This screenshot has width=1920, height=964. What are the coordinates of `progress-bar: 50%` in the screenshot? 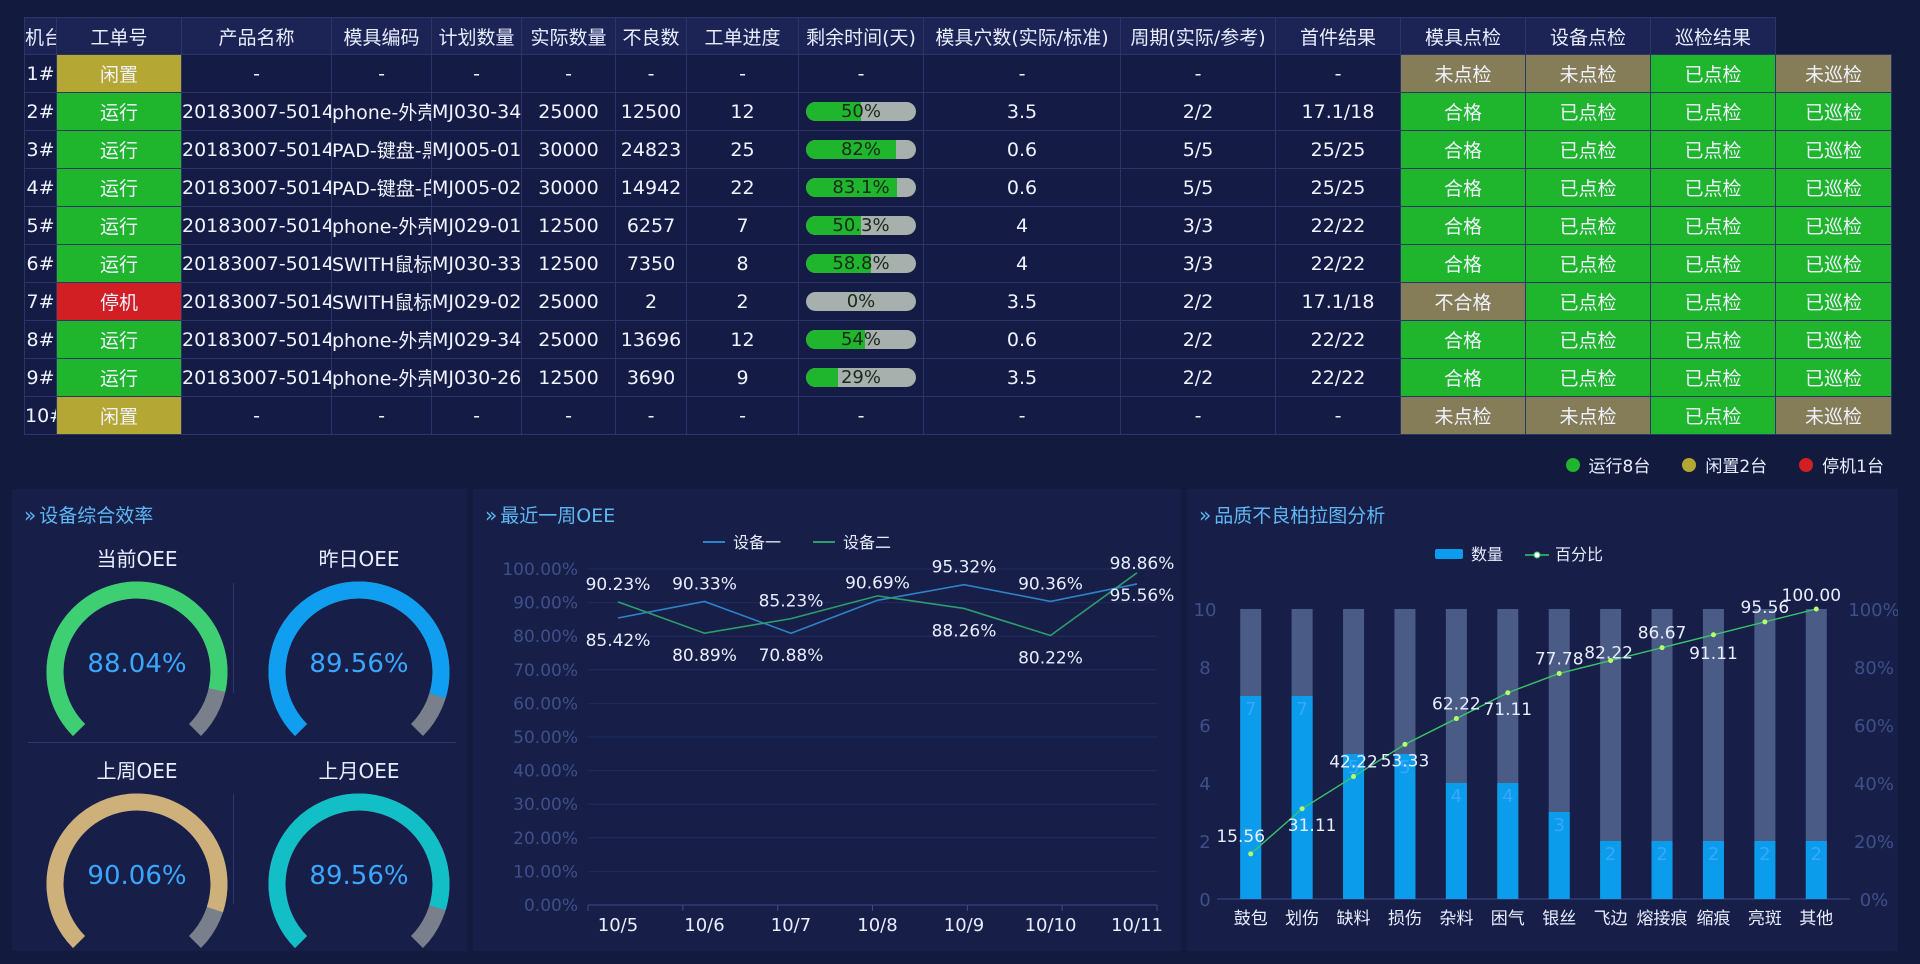 It's located at (861, 111).